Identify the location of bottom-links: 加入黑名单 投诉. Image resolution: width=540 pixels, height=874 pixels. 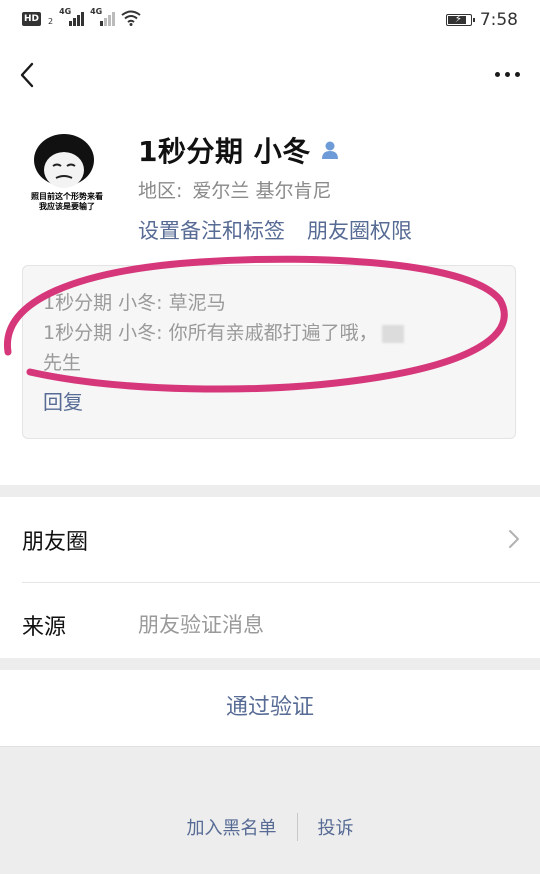
(270, 827).